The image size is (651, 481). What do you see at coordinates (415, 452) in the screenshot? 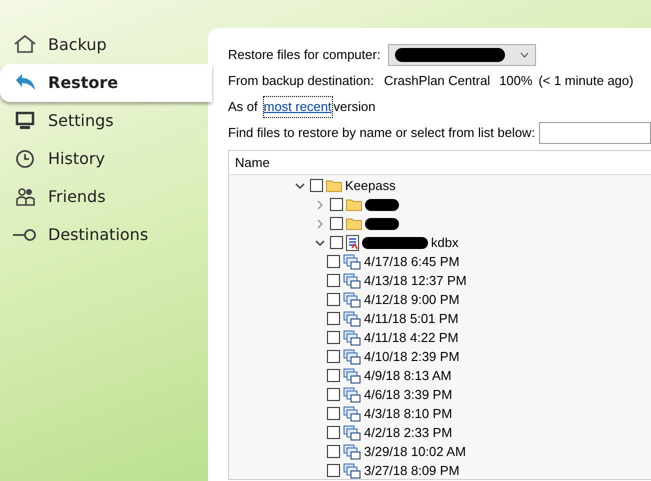
I see `version-date: 3/29/18 10:02 AM` at bounding box center [415, 452].